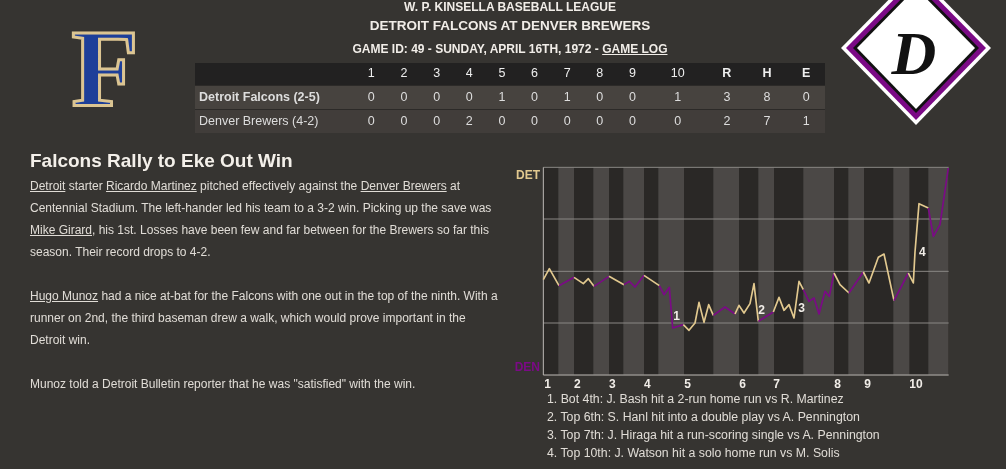 The width and height of the screenshot is (1006, 469). I want to click on event-note: 2. Top 6th: S. Hanl hit into a double play vs A. Pennington, so click(704, 417).